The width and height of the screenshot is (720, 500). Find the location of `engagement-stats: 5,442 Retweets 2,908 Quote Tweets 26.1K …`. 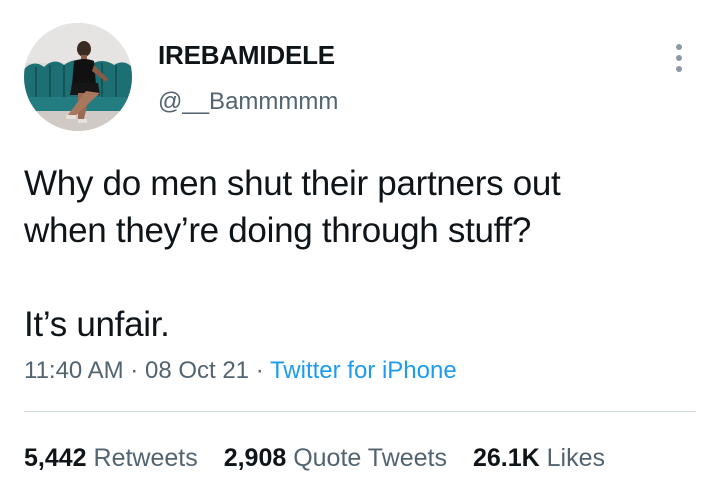

engagement-stats: 5,442 Retweets 2,908 Quote Tweets 26.1K … is located at coordinates (314, 458).